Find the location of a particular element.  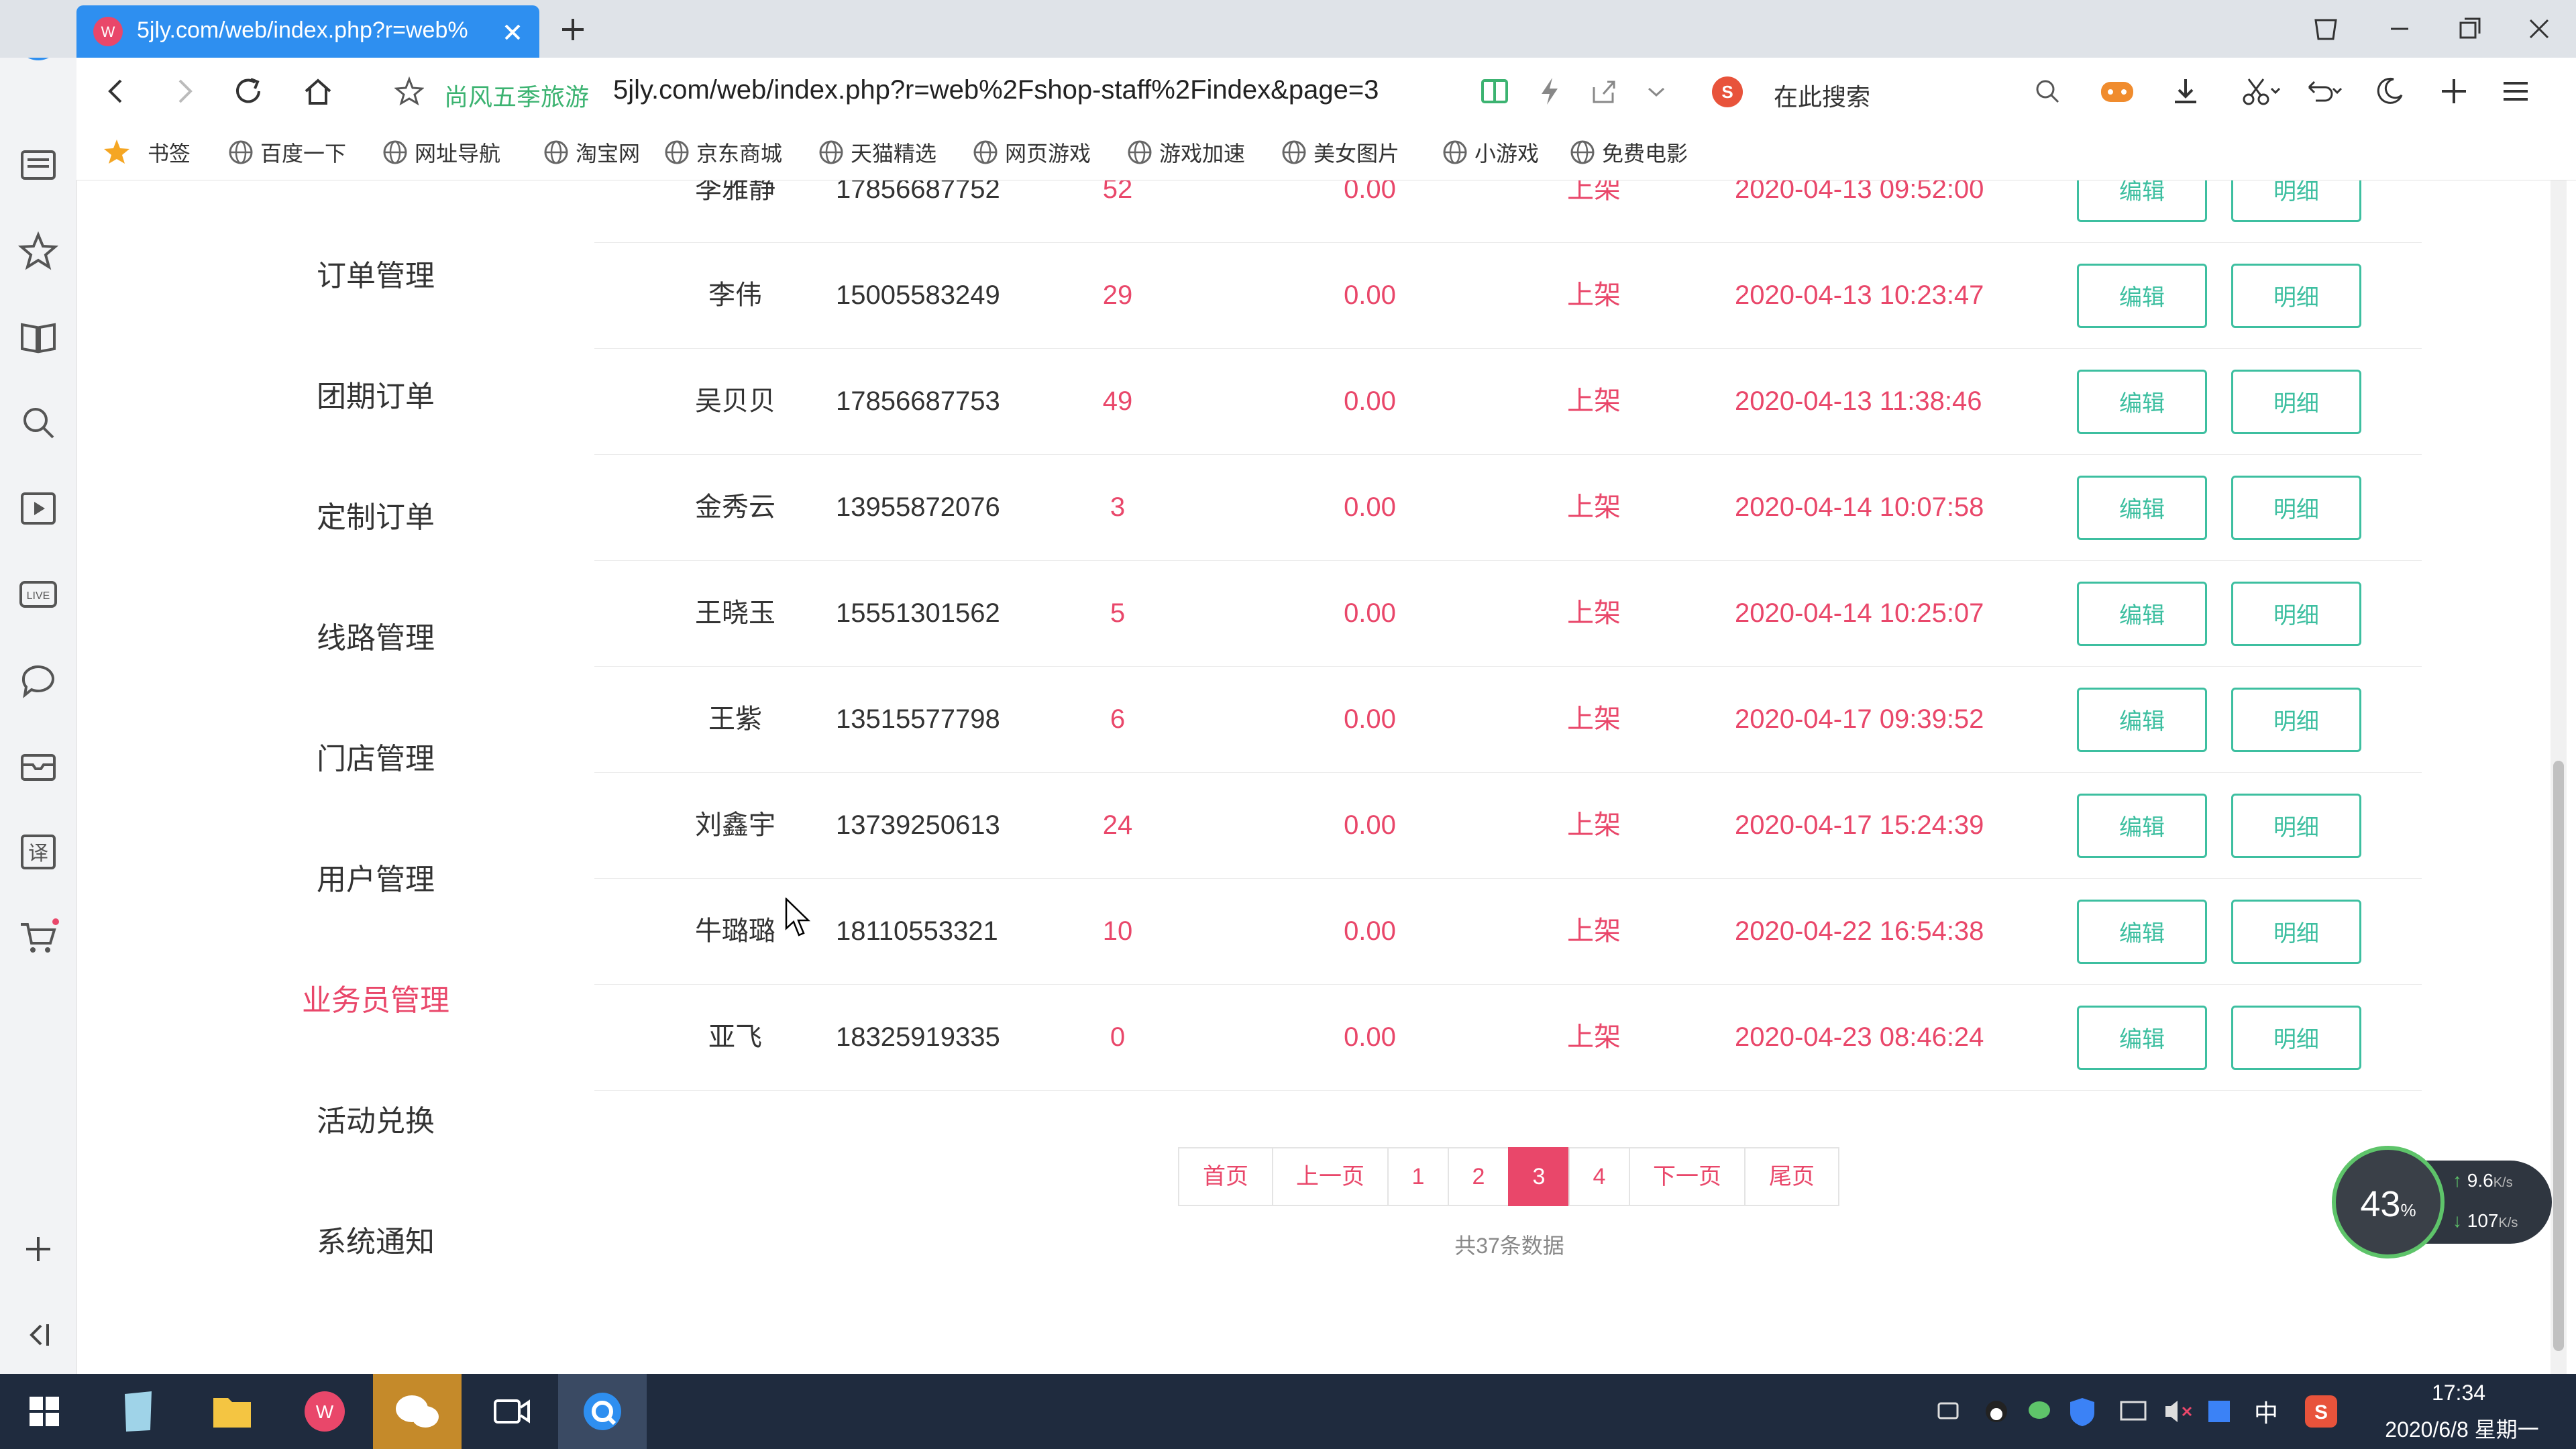

windows-start-icon is located at coordinates (44, 1411).